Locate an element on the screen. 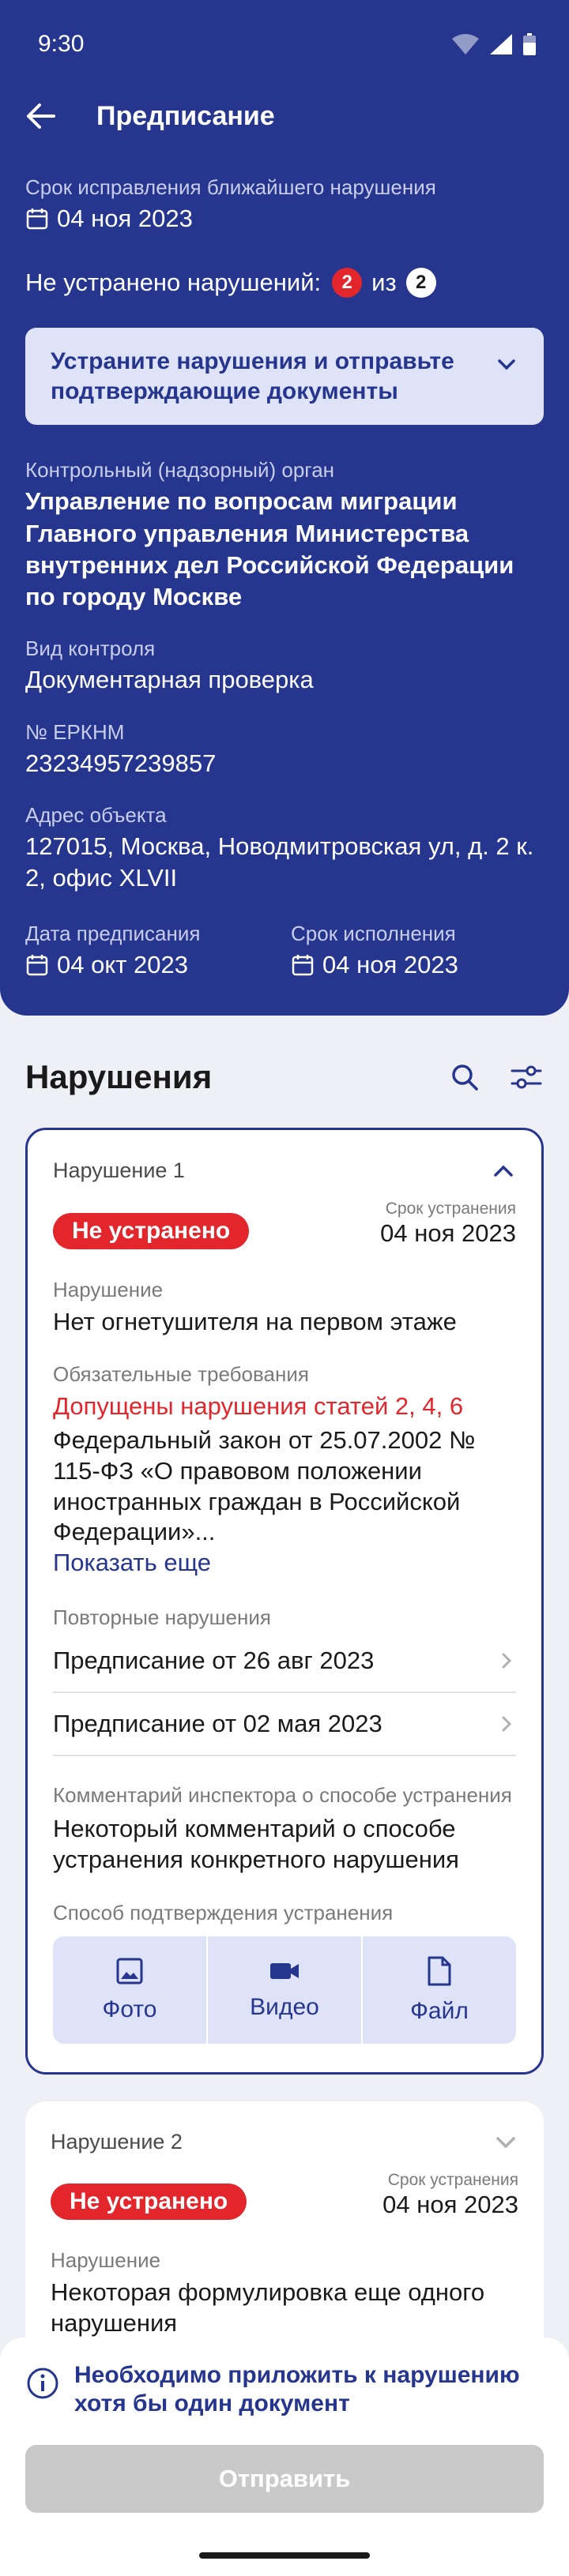  issue-date-label: Дата предписания is located at coordinates (113, 933).